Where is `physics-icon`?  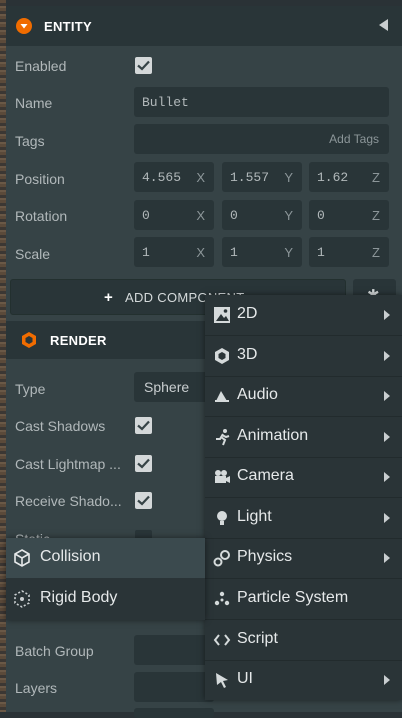 physics-icon is located at coordinates (222, 558).